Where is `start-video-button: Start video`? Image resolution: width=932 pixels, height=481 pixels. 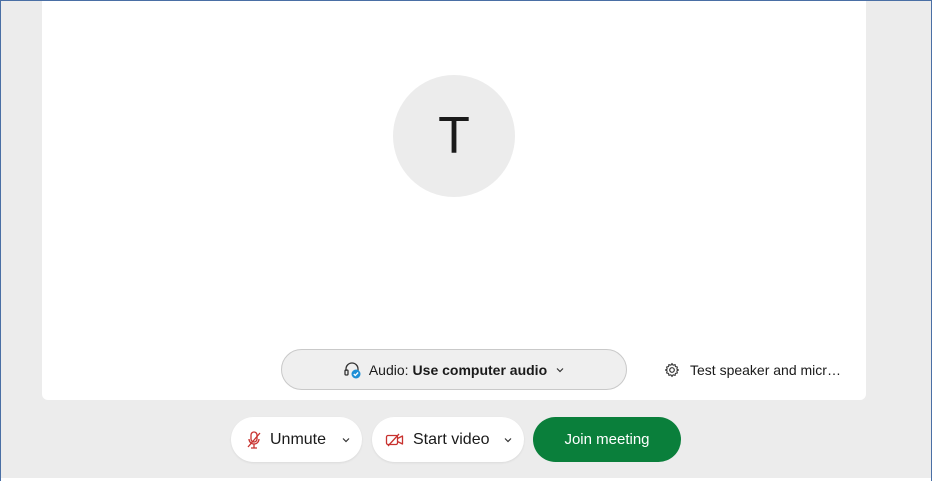
start-video-button: Start video is located at coordinates (448, 439).